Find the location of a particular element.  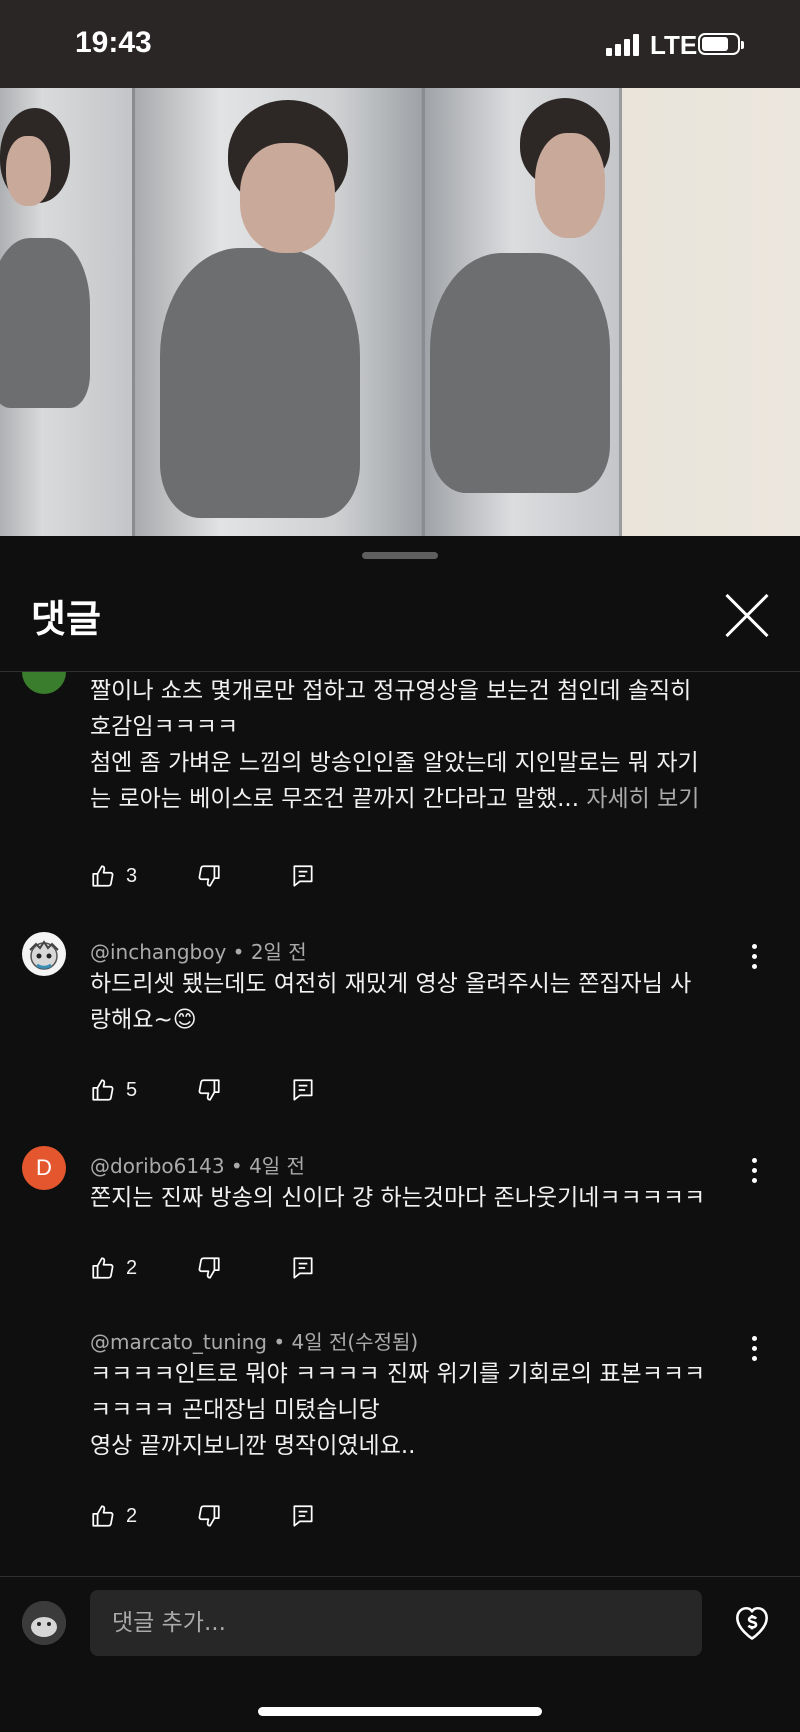

network-label: LTE is located at coordinates (674, 45).